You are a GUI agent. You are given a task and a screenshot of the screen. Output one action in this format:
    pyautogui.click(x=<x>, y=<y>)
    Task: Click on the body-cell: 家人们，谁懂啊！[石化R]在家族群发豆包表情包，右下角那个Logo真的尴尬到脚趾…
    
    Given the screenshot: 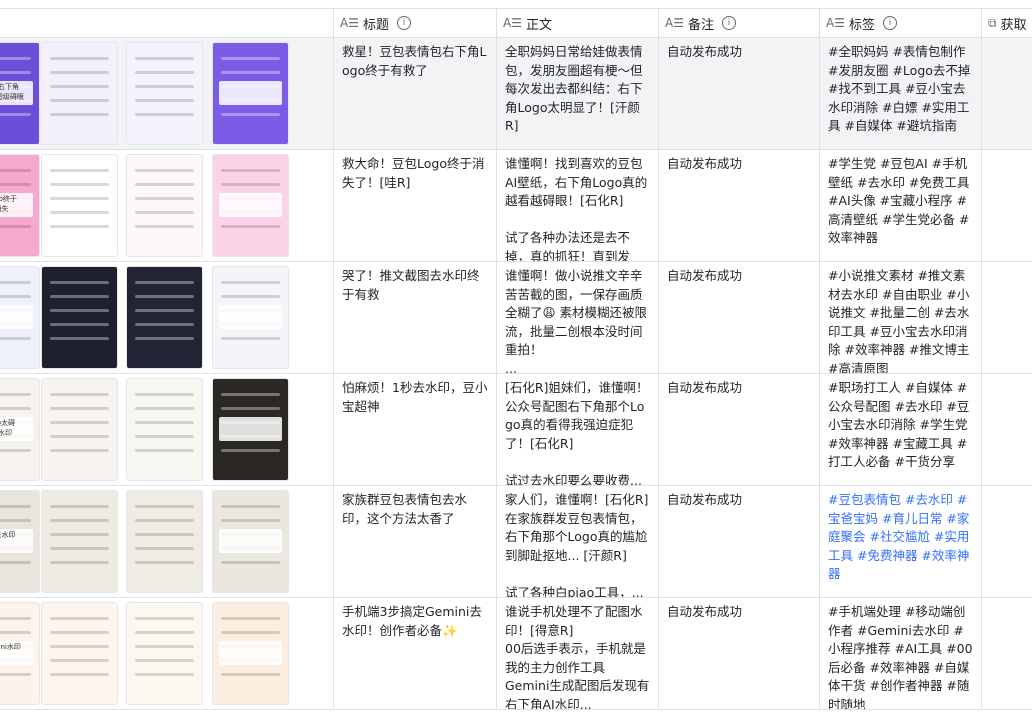 What is the action you would take?
    pyautogui.click(x=578, y=541)
    